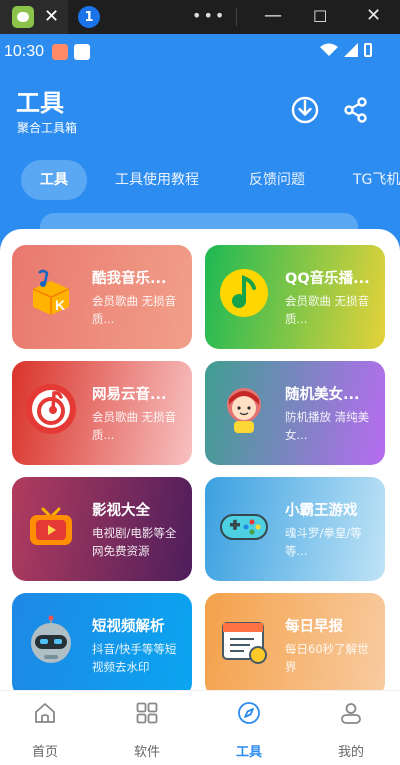 The height and width of the screenshot is (765, 400). I want to click on close-tab-icon: ✕, so click(51, 17).